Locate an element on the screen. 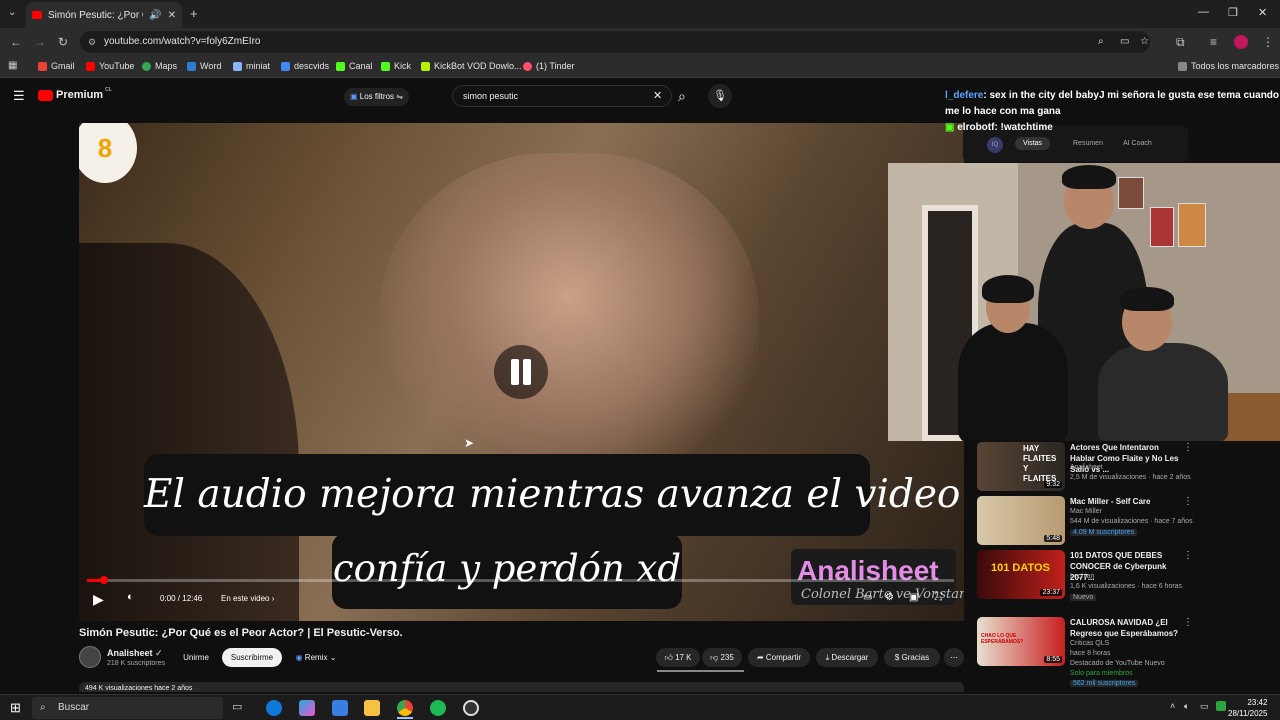  bookmark-kick: Kick is located at coordinates (396, 66).